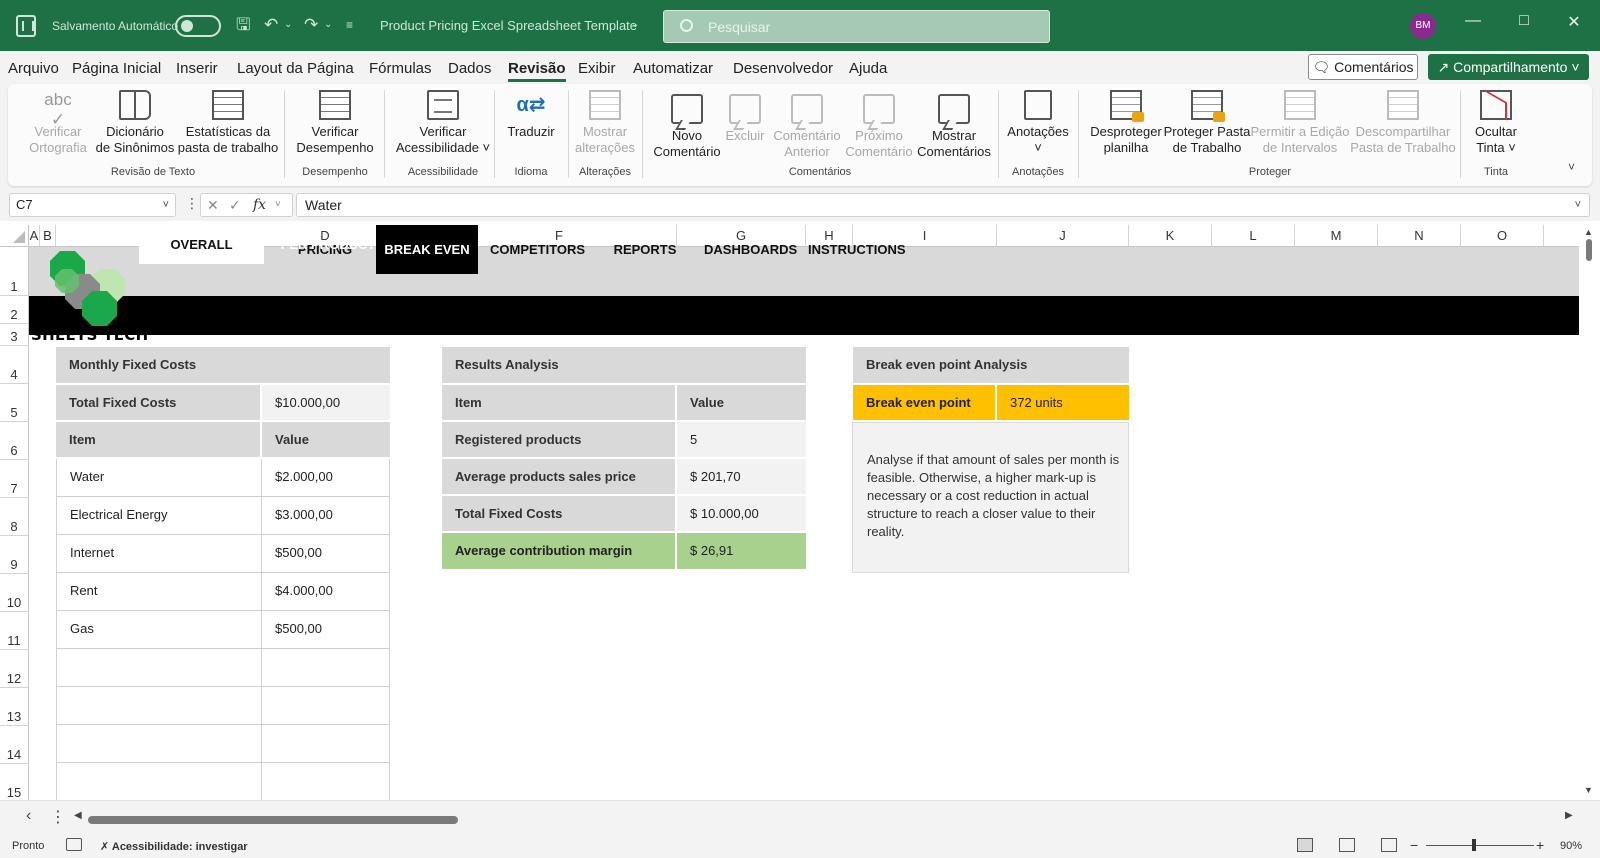  I want to click on avatar: BM, so click(1423, 26).